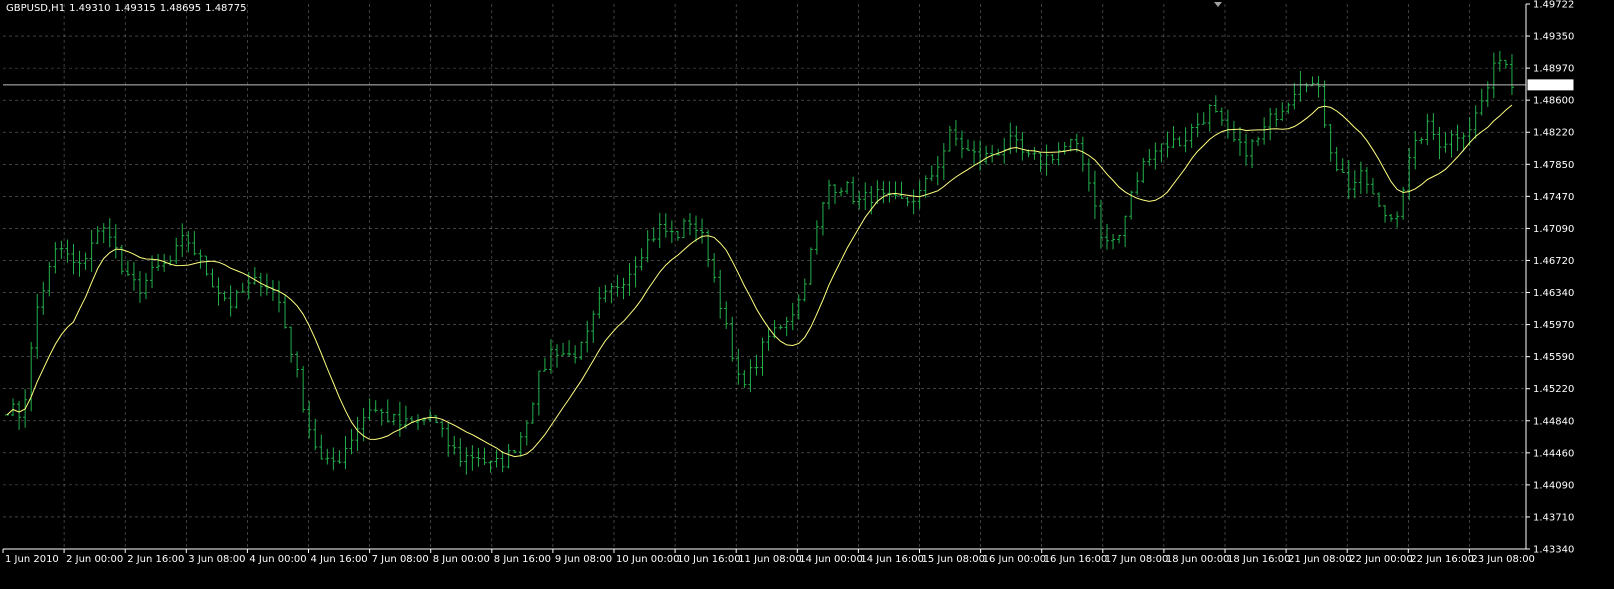 Image resolution: width=1614 pixels, height=589 pixels. Describe the element at coordinates (226, 8) in the screenshot. I see `close-price-value: 1.48775` at that location.